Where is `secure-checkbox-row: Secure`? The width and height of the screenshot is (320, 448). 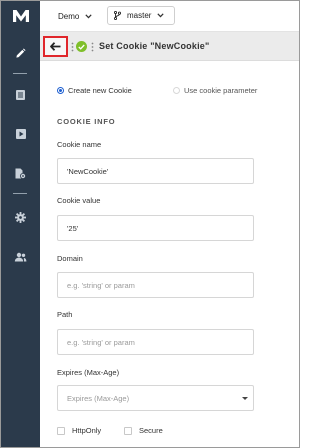
secure-checkbox-row: Secure is located at coordinates (143, 430).